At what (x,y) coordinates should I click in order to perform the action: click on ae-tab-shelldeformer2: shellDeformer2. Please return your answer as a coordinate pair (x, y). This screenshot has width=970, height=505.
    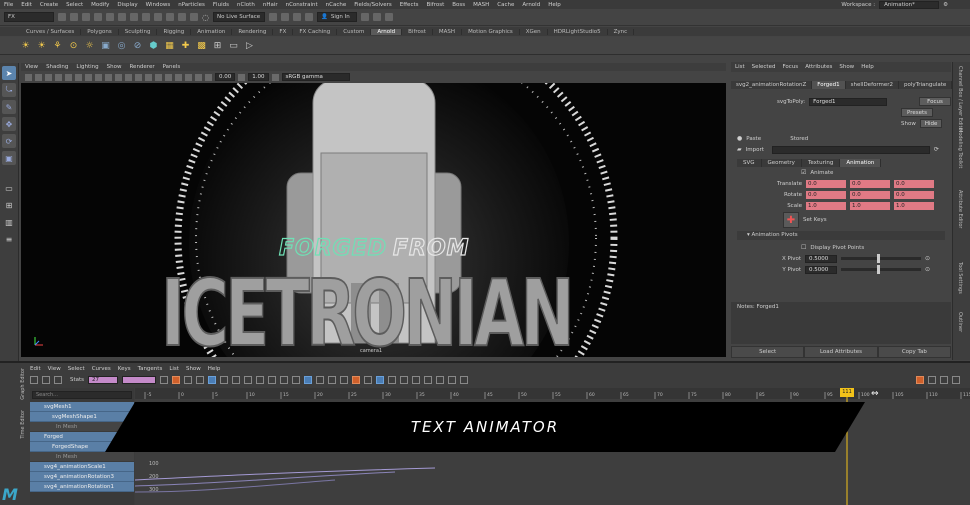
    Looking at the image, I should click on (872, 85).